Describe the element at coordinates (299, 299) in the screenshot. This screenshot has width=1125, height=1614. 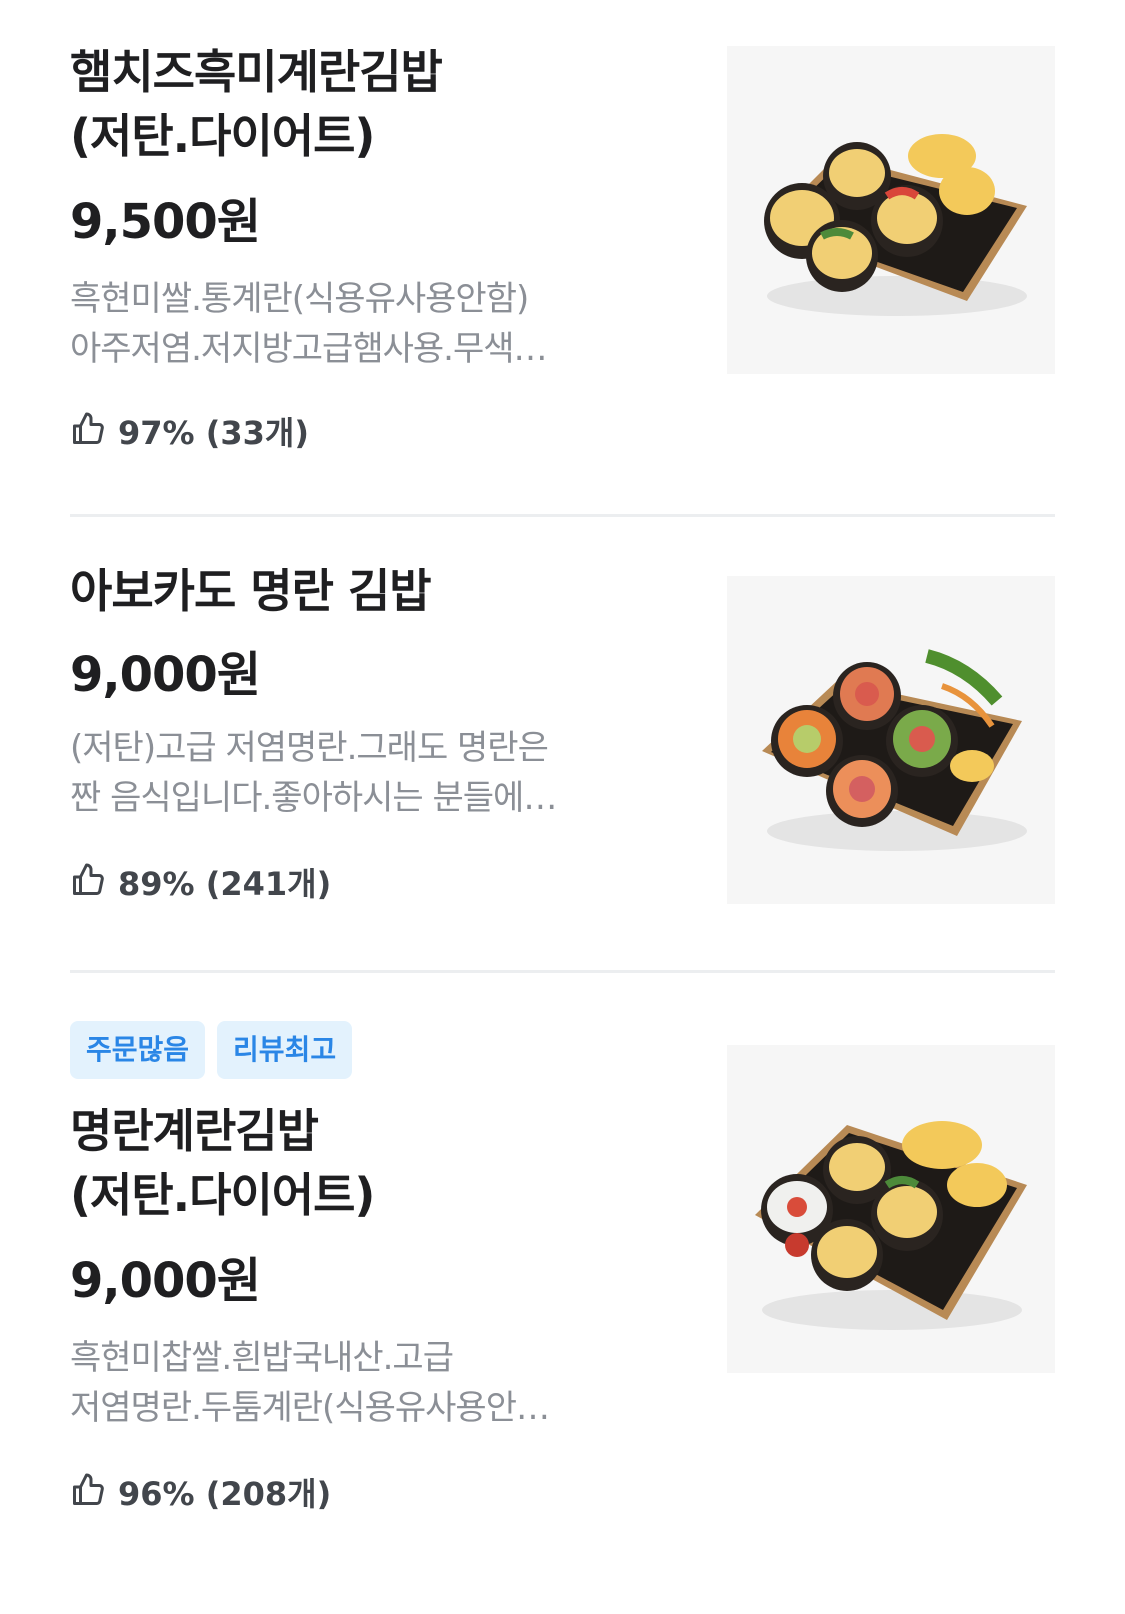
I see `description-line: 흑현미쌀.통계란(식용유사용안함)` at that location.